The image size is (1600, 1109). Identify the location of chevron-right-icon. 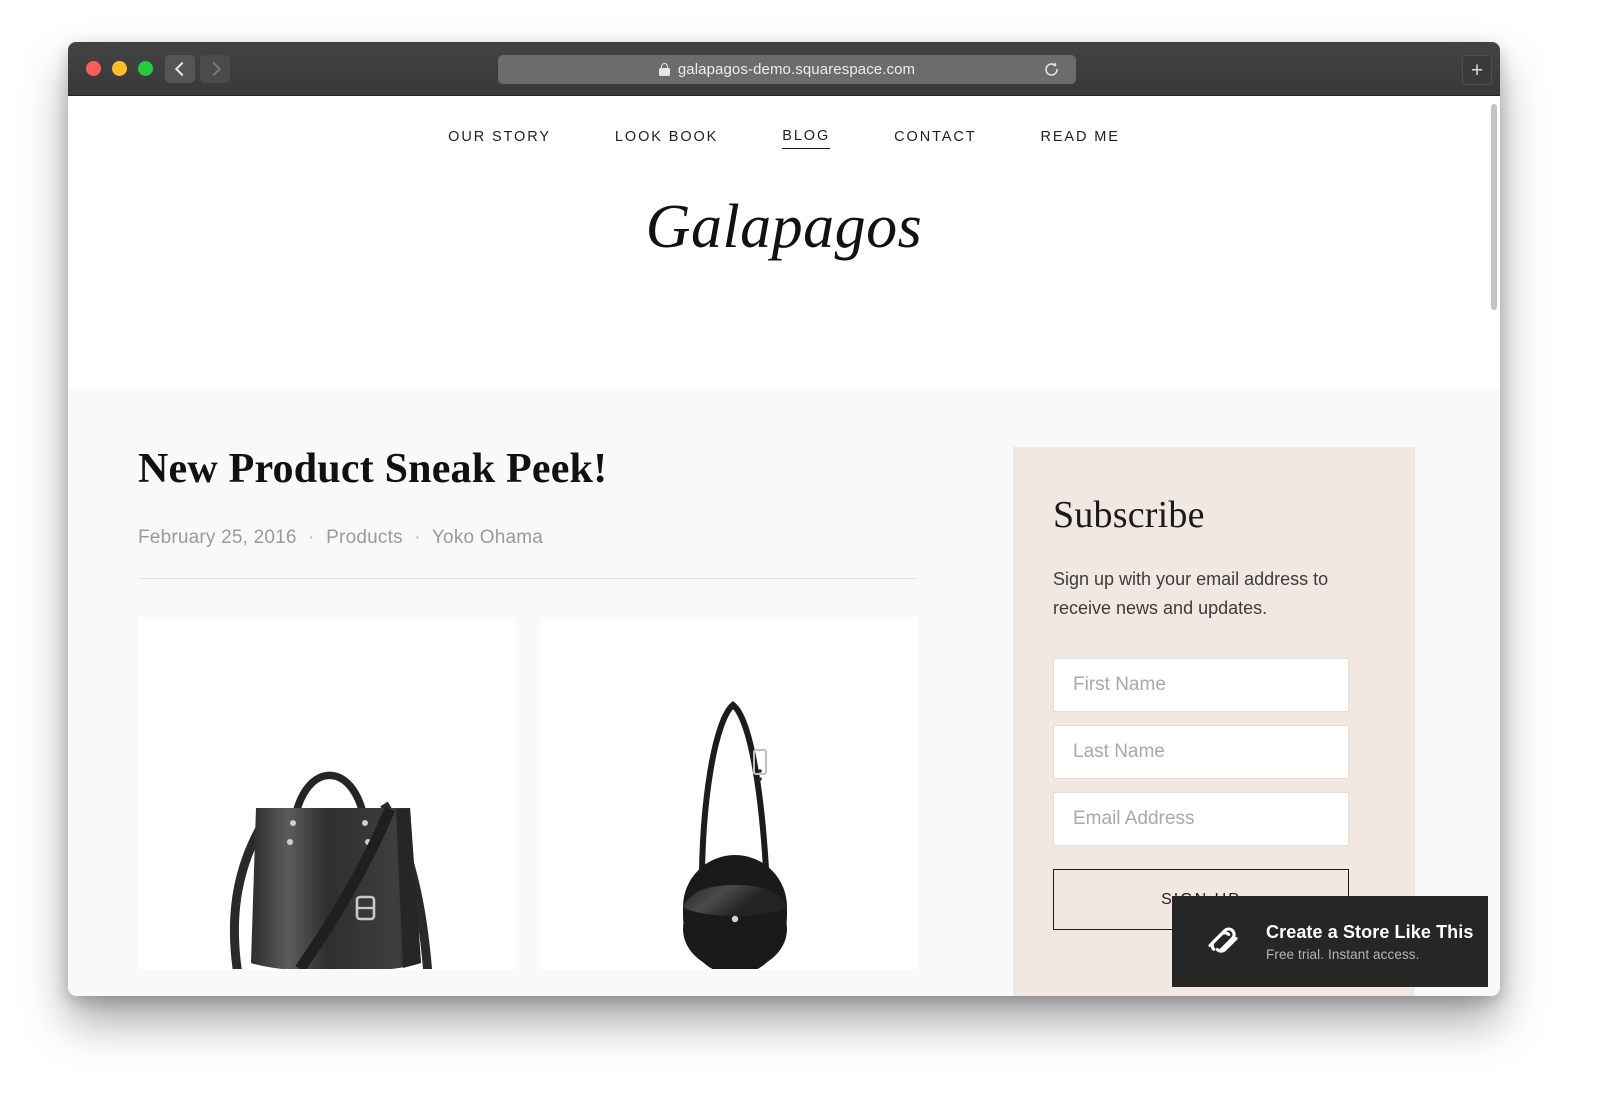
(213, 69).